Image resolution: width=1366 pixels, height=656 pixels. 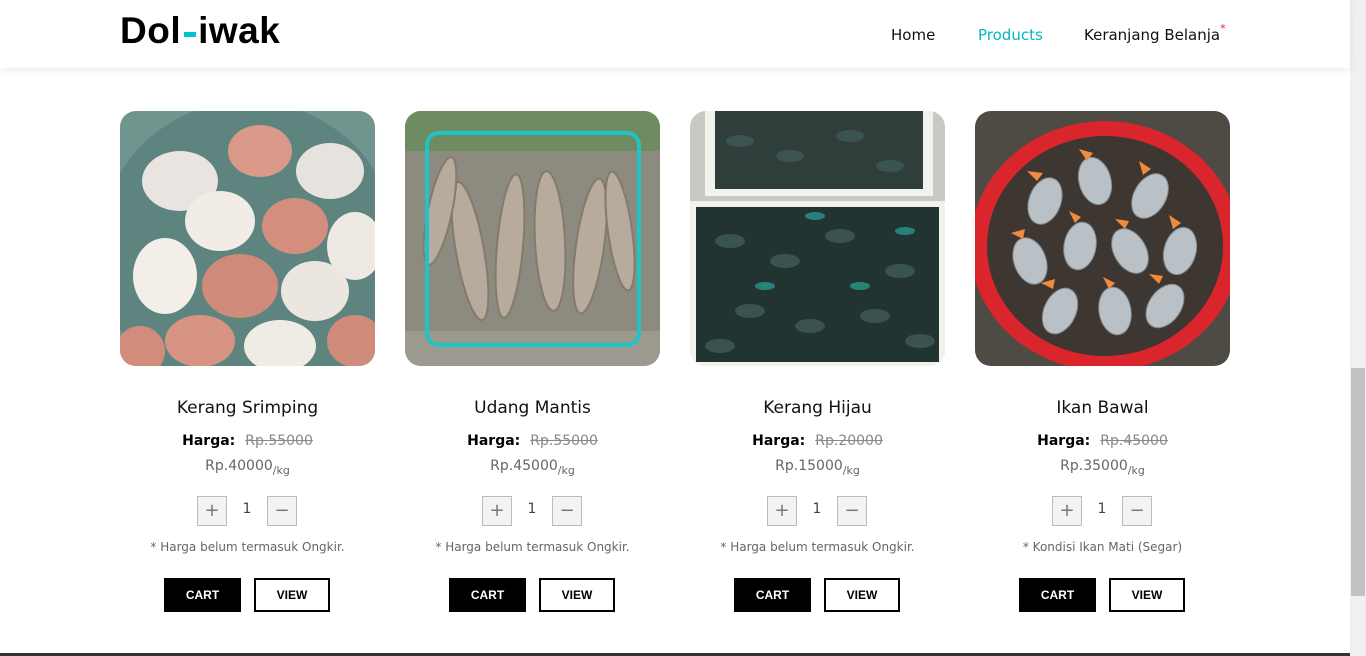 I want to click on product-name: Ikan Bawal, so click(x=1102, y=408).